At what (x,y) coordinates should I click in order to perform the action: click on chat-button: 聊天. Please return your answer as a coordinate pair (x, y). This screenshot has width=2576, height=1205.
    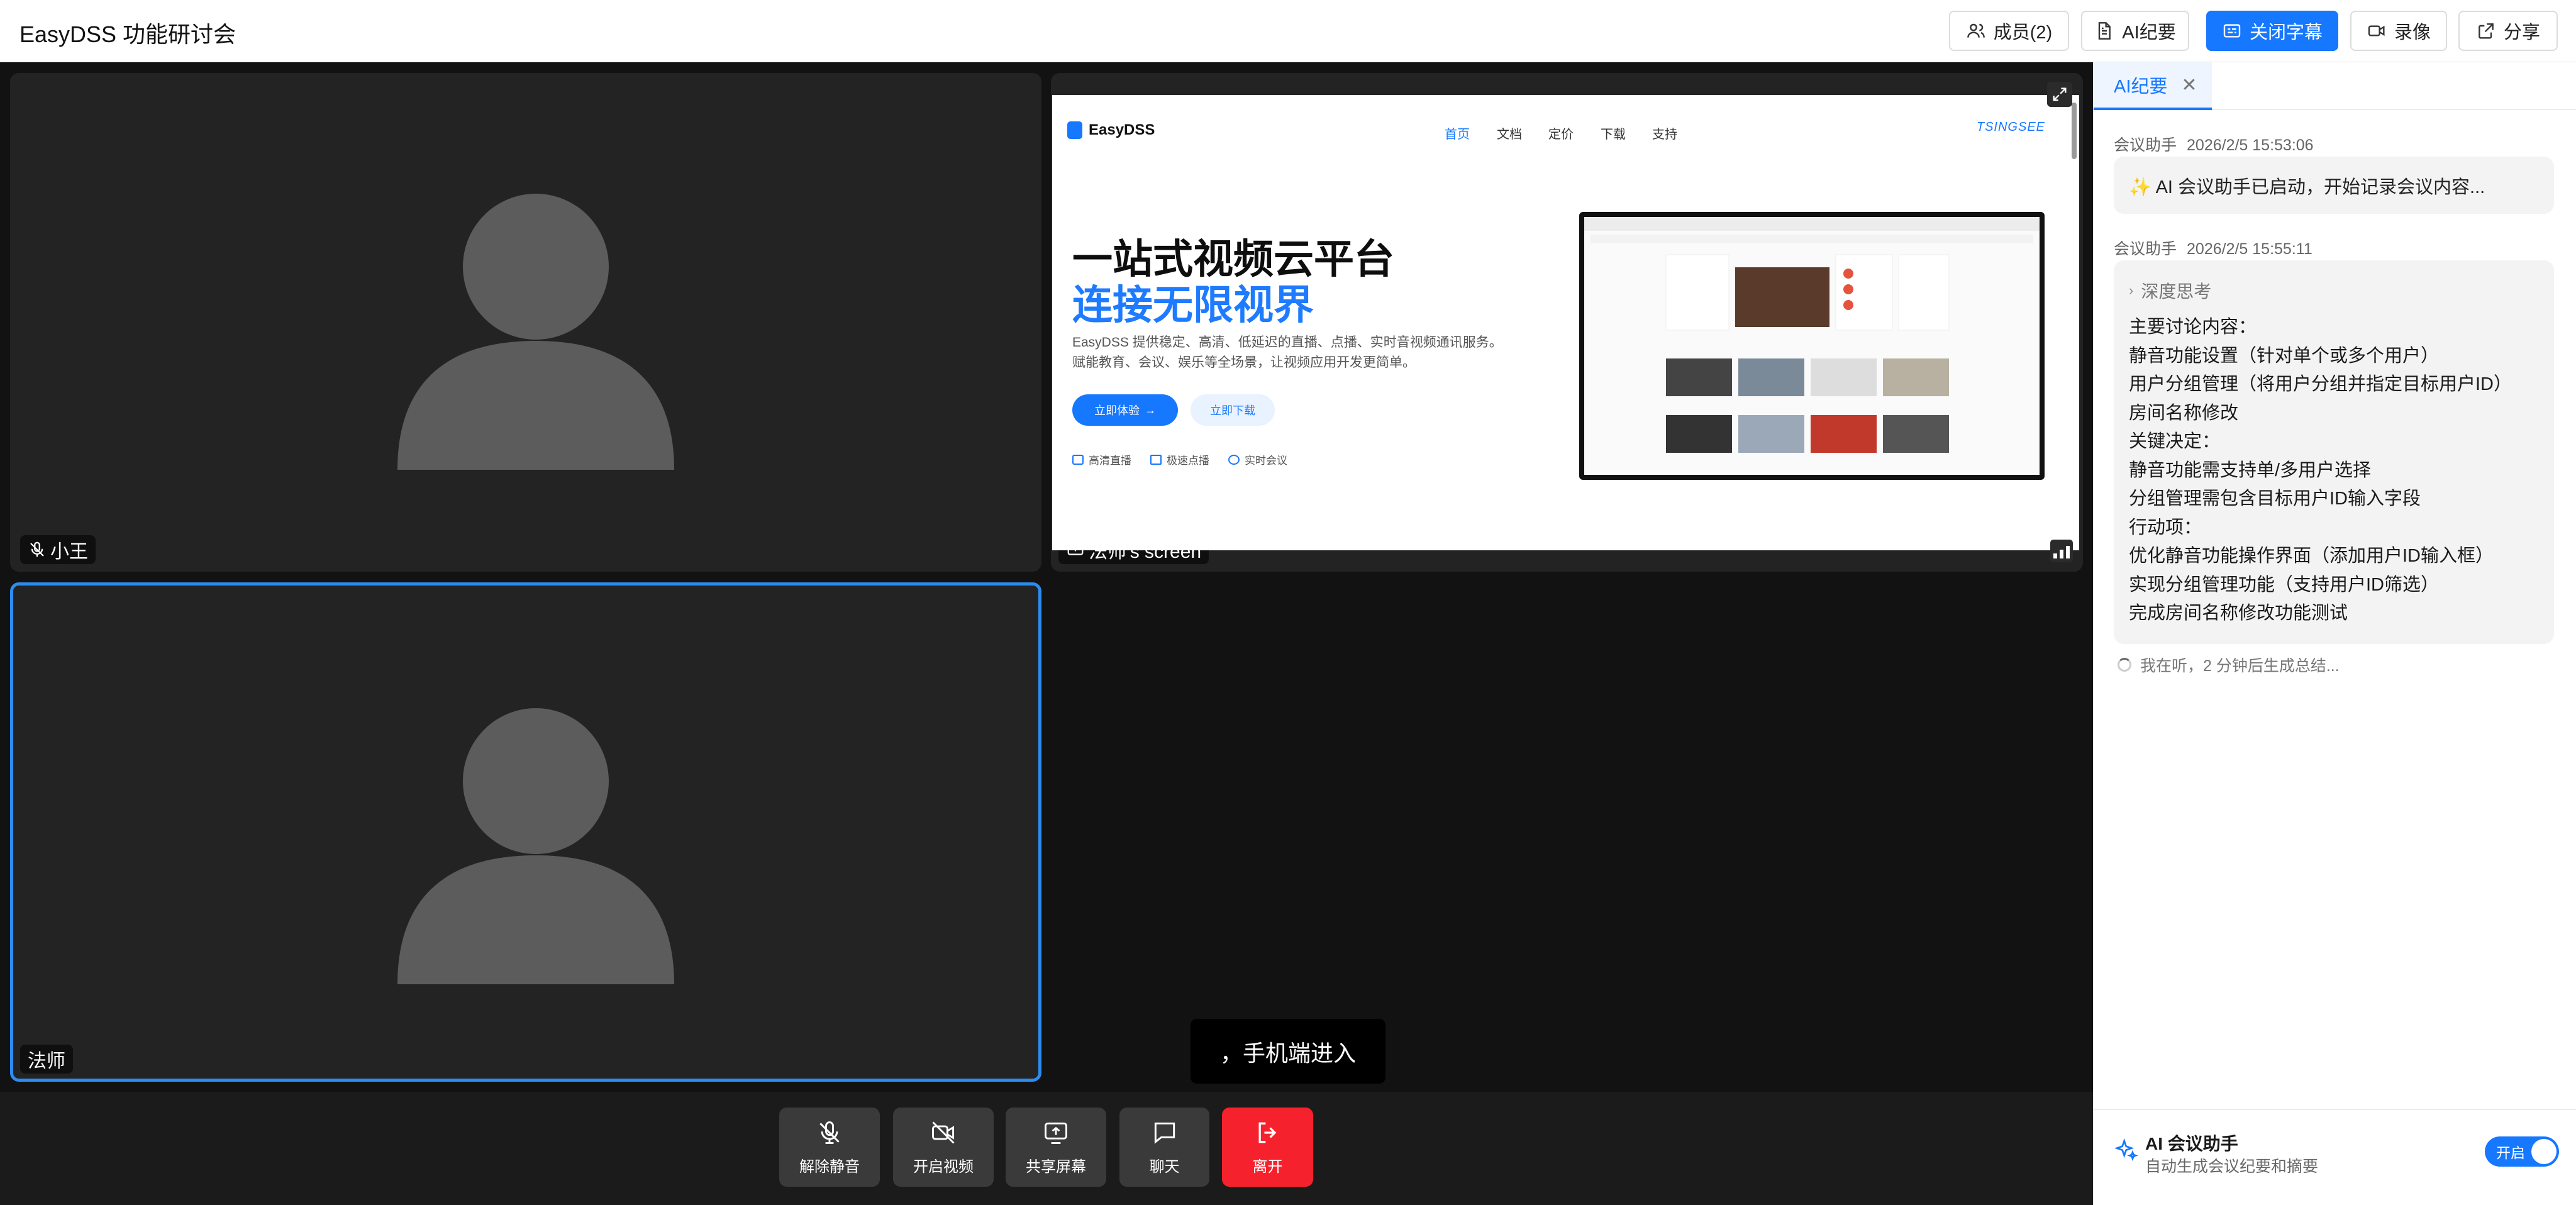
    Looking at the image, I should click on (1164, 1147).